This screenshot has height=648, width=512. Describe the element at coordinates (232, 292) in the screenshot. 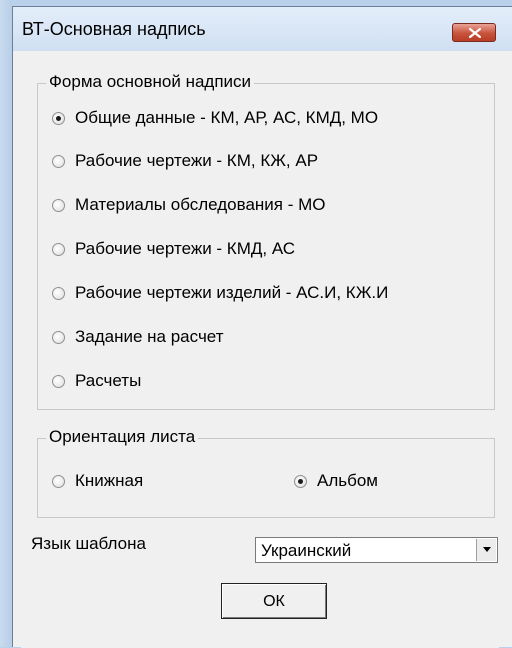

I see `radio-label: Рабочие чертежи изделий - АС.И, КЖ.И` at that location.